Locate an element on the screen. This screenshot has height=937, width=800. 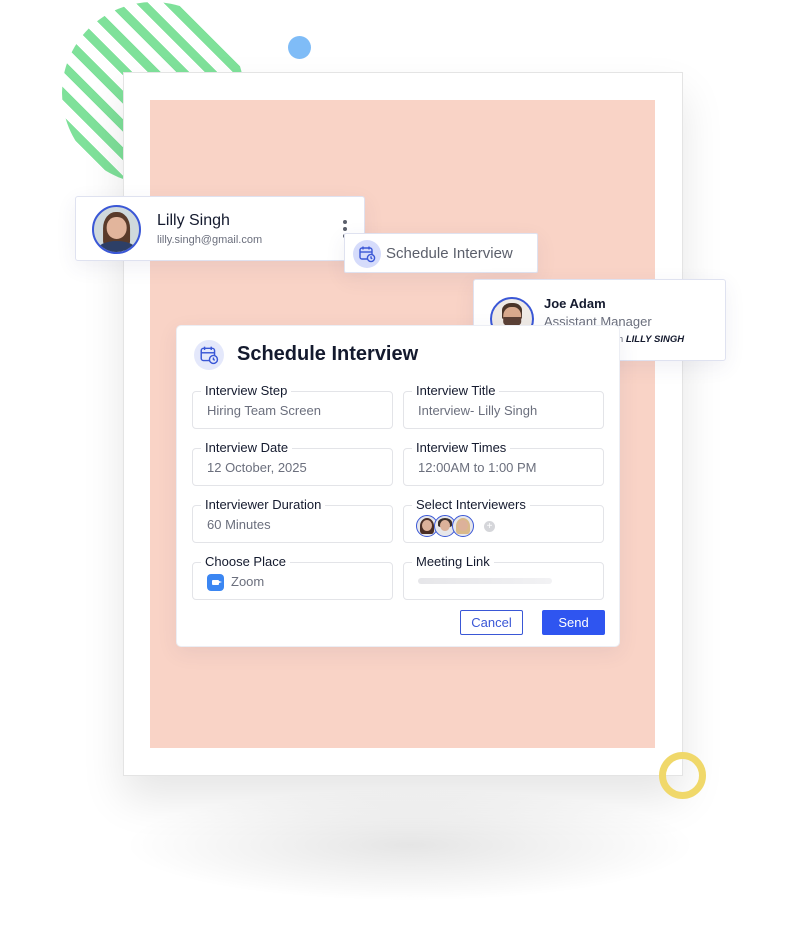
field-value: 60 Minutes is located at coordinates (239, 524).